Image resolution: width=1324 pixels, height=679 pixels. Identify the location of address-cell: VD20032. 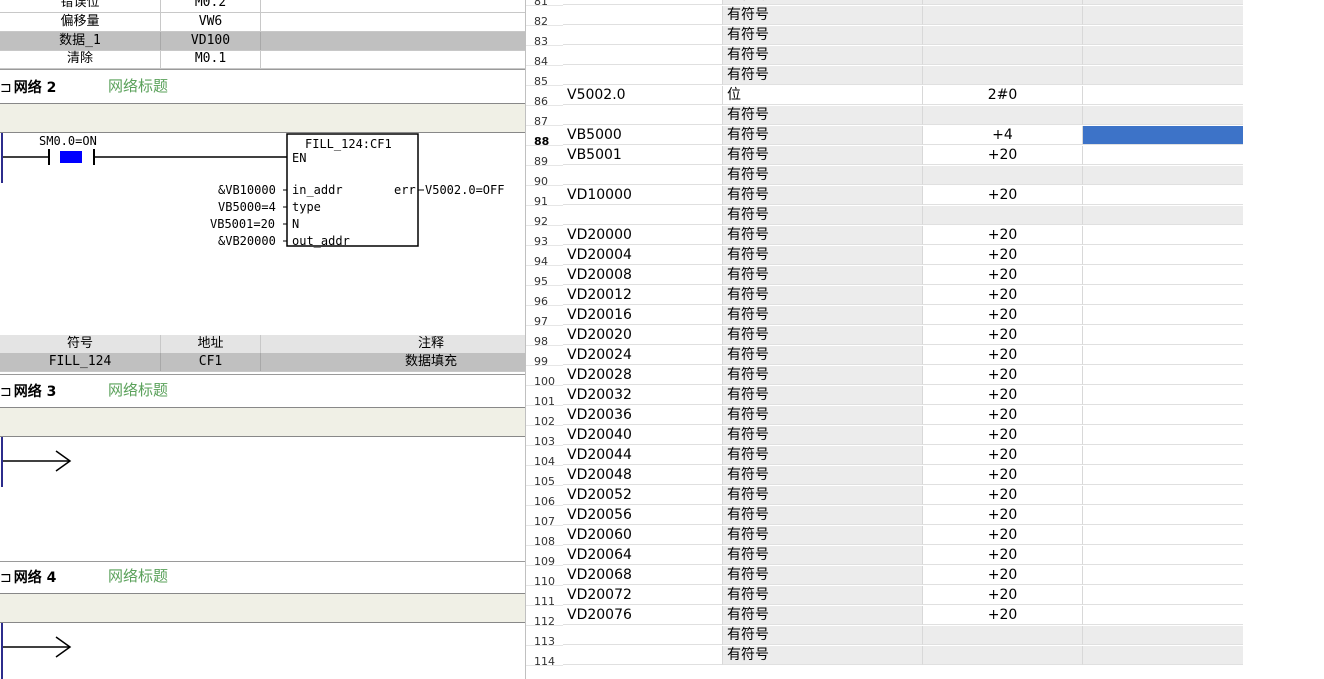
(643, 395).